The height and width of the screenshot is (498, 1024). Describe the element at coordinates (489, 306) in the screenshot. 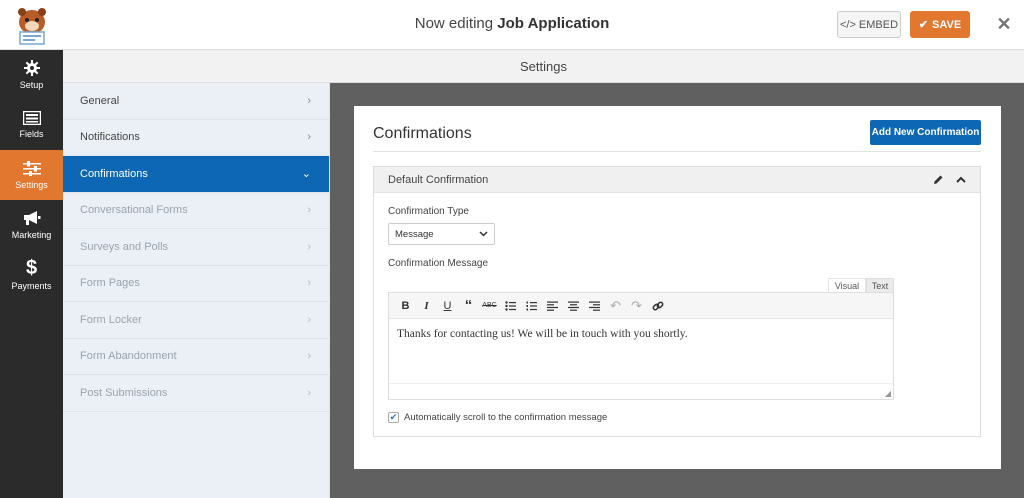

I see `strikethrough-icon: ABC` at that location.